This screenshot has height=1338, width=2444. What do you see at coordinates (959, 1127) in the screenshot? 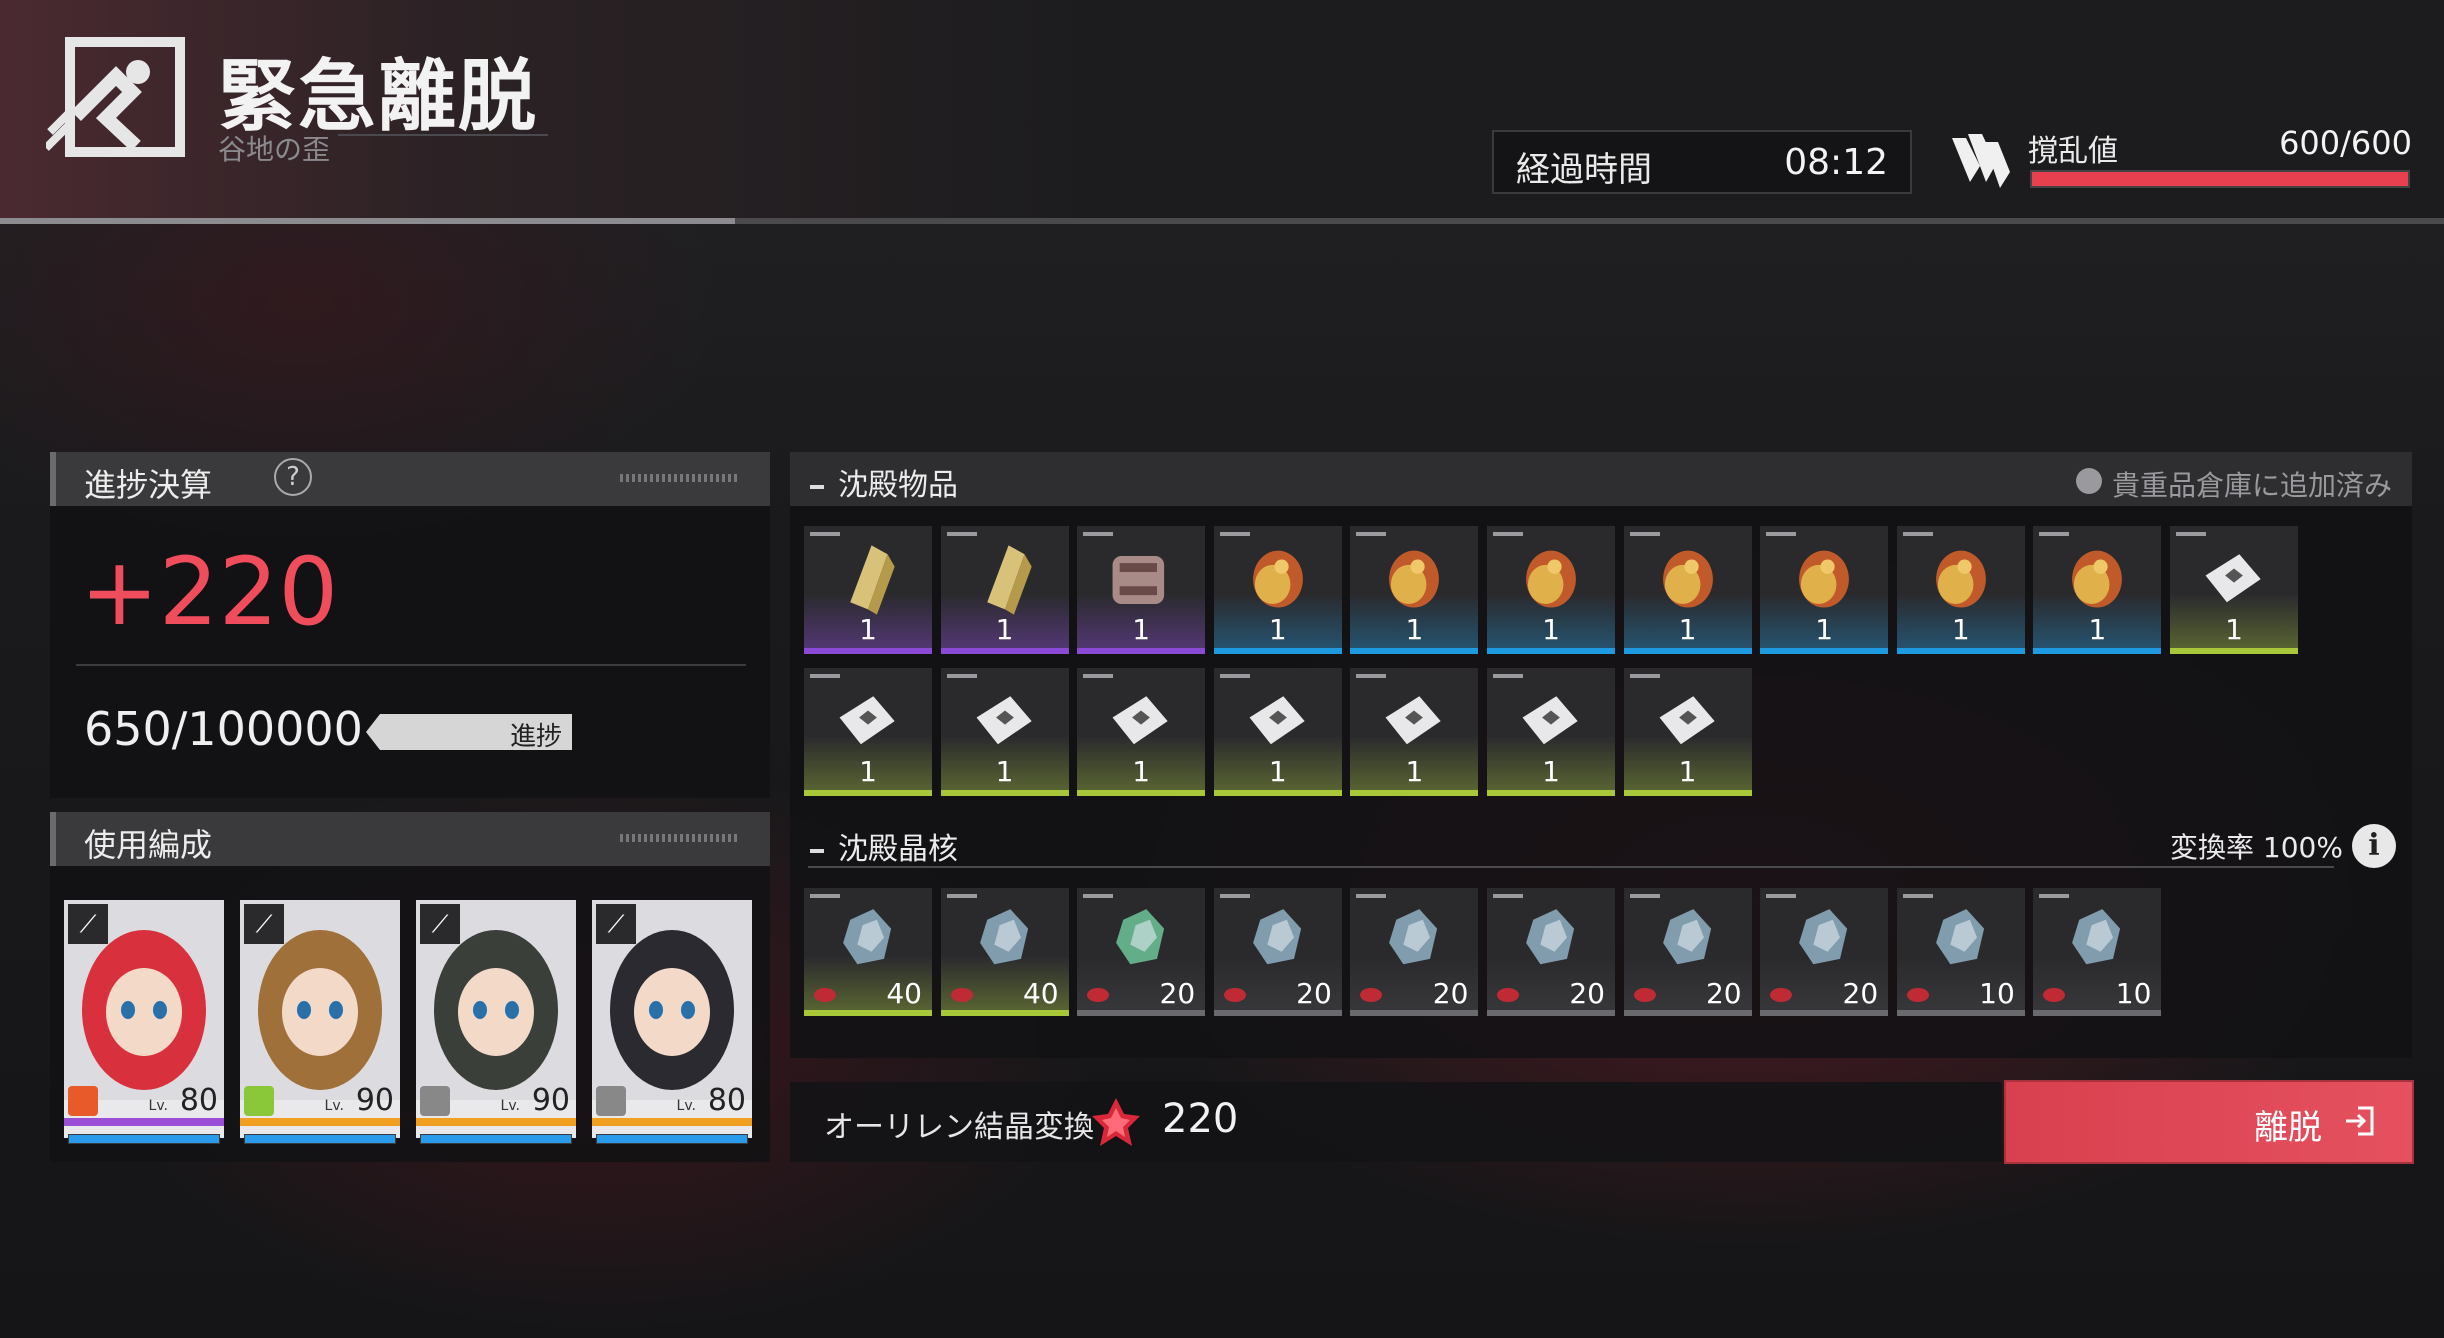
I see `conversion-label: オーリレン結晶変換` at bounding box center [959, 1127].